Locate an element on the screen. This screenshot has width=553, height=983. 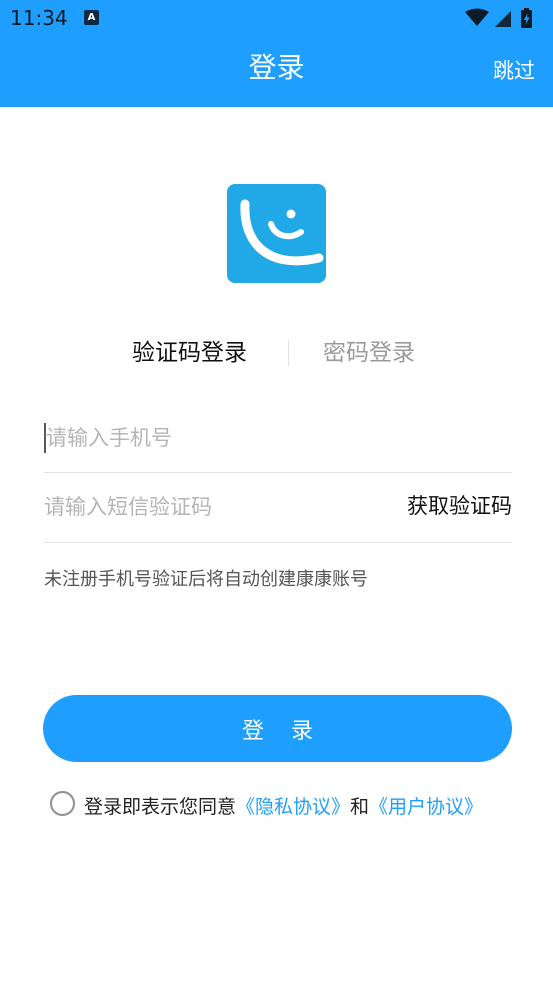
signal-icon is located at coordinates (503, 19).